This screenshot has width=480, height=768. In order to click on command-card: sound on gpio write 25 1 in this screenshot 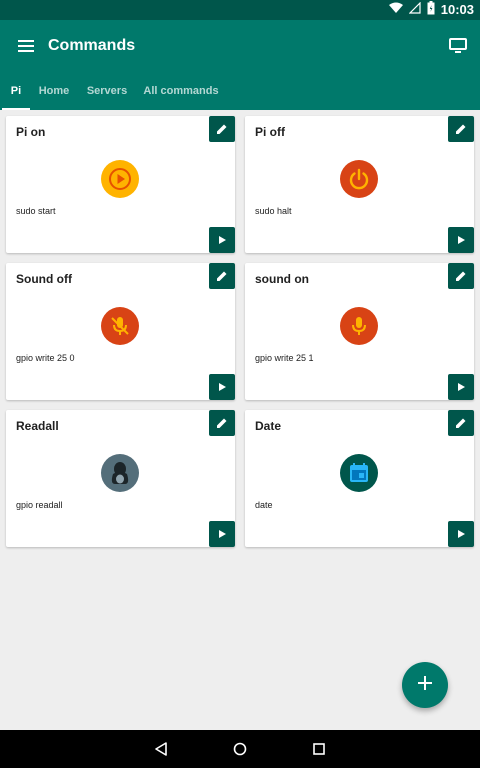, I will do `click(359, 331)`.